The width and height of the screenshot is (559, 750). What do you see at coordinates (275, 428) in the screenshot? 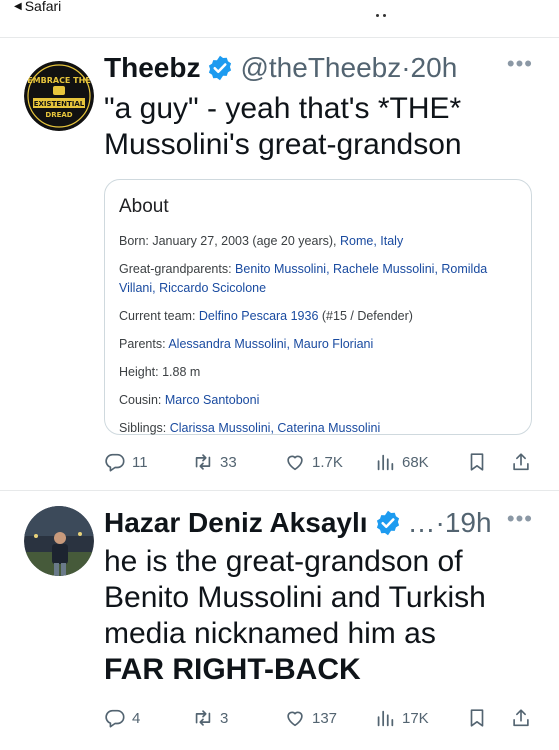
I see `row-link: Clarissa Mussolini, Caterina Mussolini` at bounding box center [275, 428].